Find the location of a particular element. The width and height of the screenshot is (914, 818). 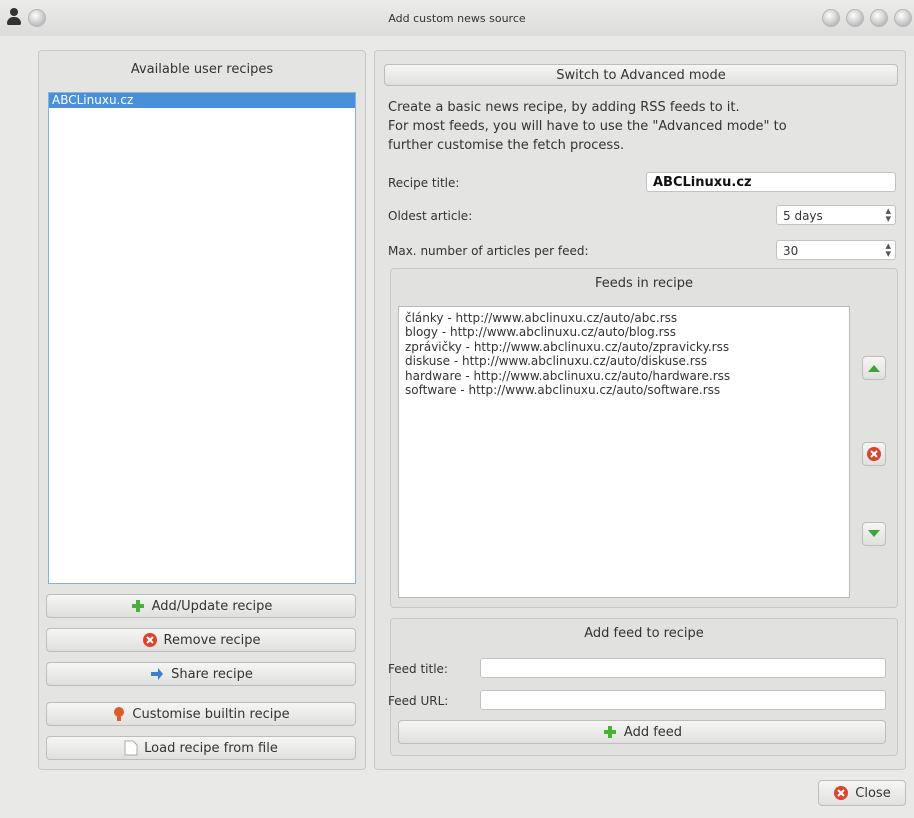

share-recipe-button: Share recipe is located at coordinates (201, 674).